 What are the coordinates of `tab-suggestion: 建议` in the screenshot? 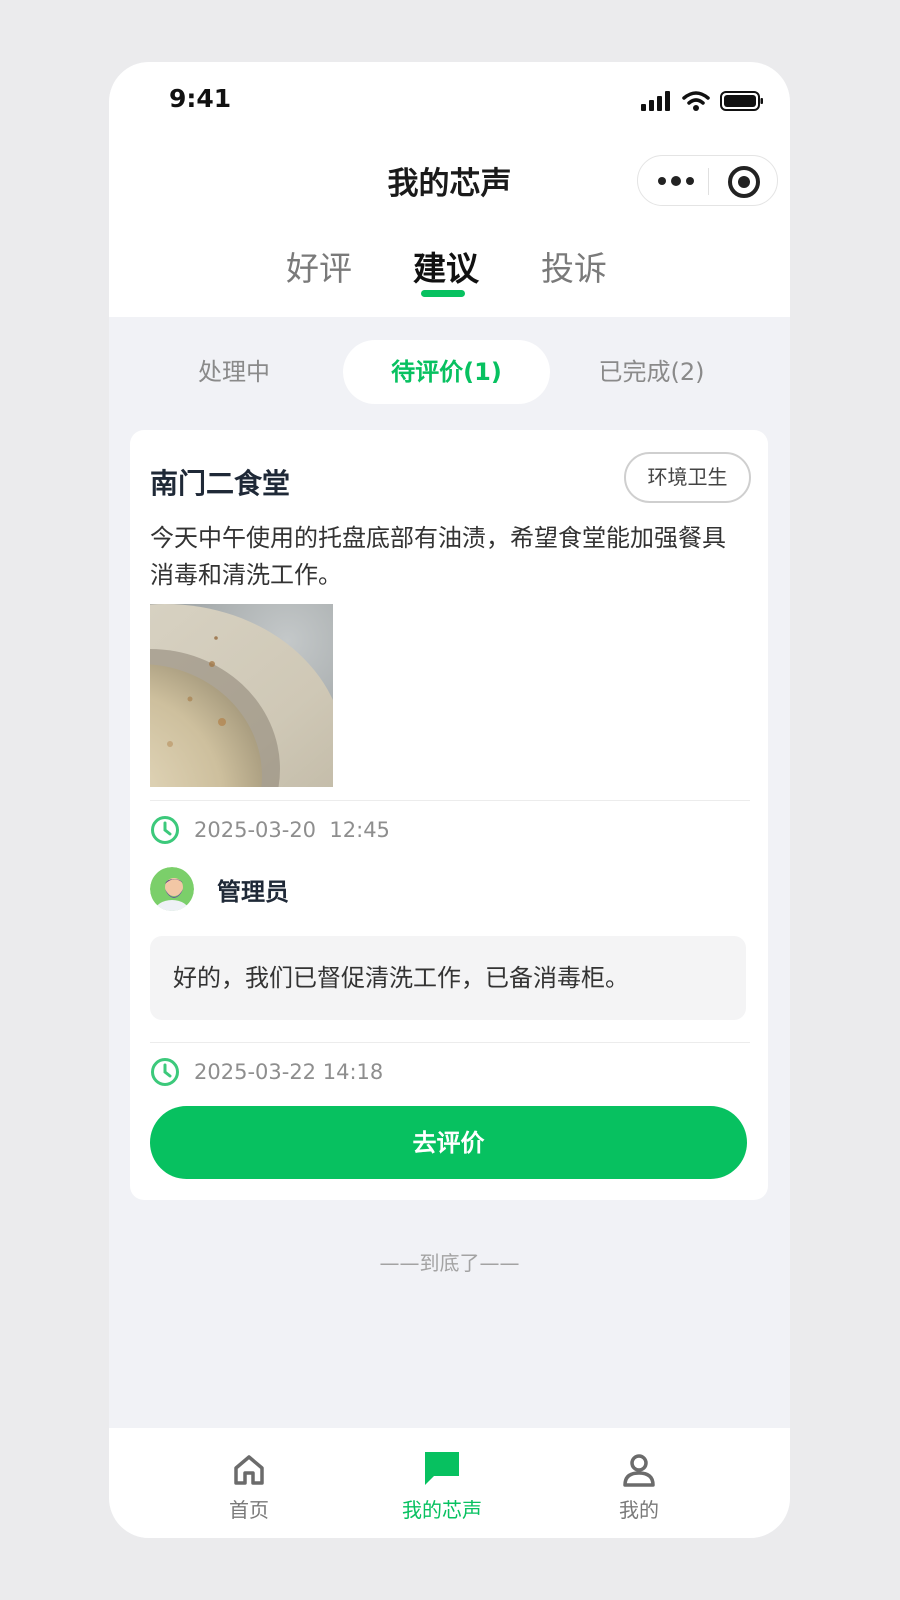 It's located at (446, 266).